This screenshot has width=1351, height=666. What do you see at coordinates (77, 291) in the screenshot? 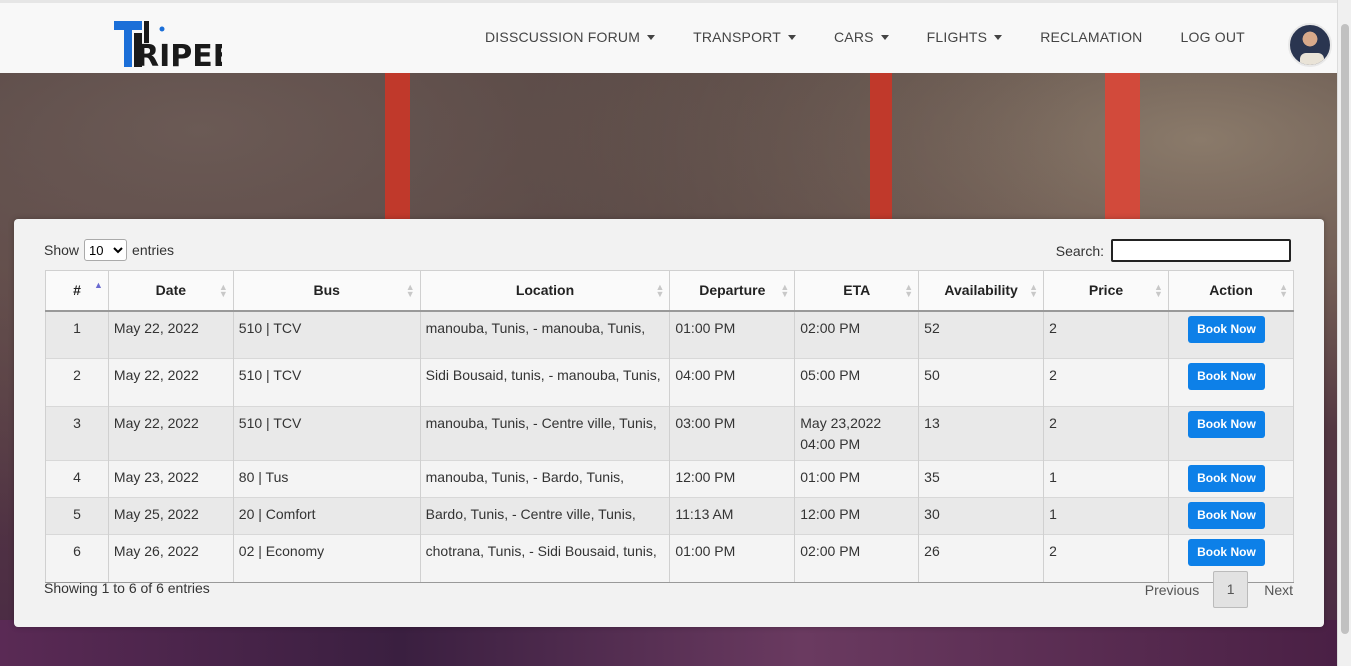
I see `header-num: # ▲` at bounding box center [77, 291].